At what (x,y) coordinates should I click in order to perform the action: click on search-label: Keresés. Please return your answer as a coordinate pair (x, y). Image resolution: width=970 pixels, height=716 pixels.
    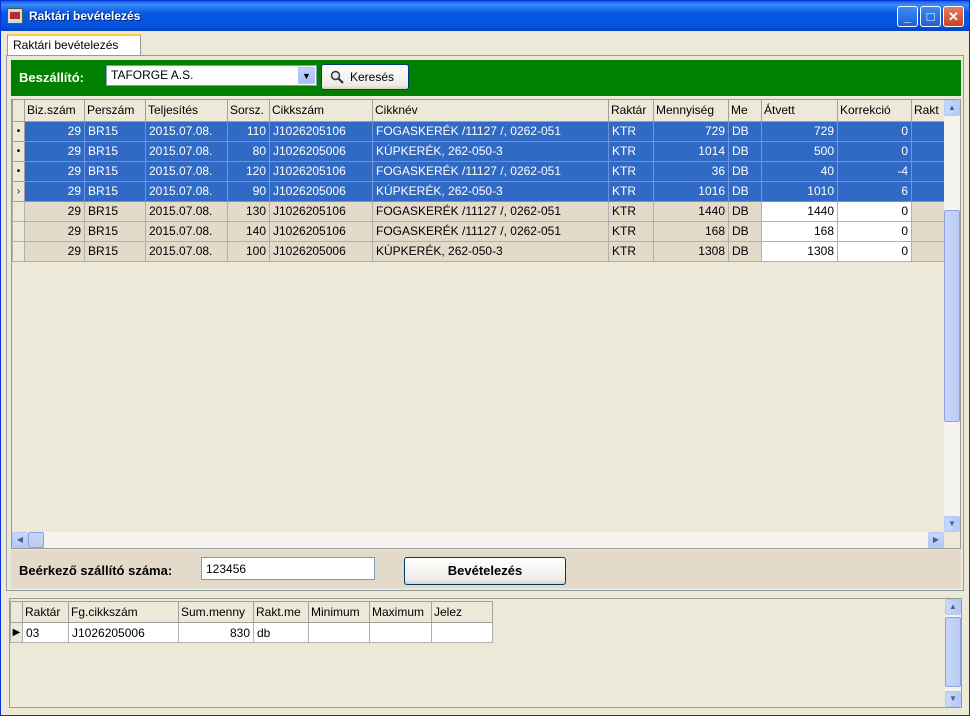
    Looking at the image, I should click on (372, 77).